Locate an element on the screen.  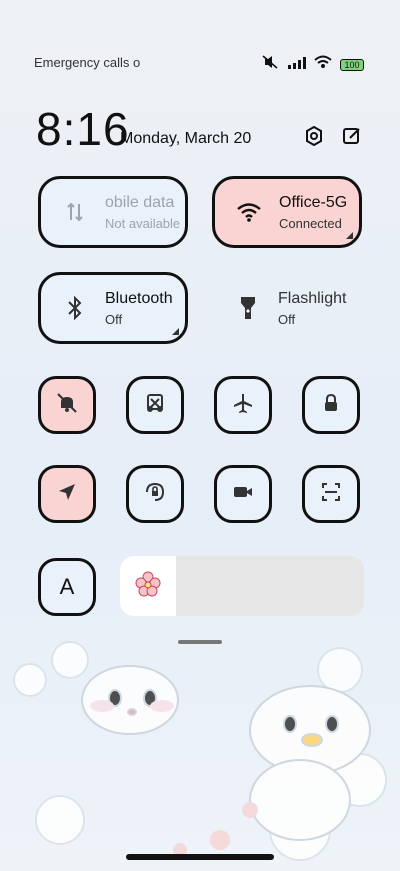
wifi-expand-indicator is located at coordinates (349, 235).